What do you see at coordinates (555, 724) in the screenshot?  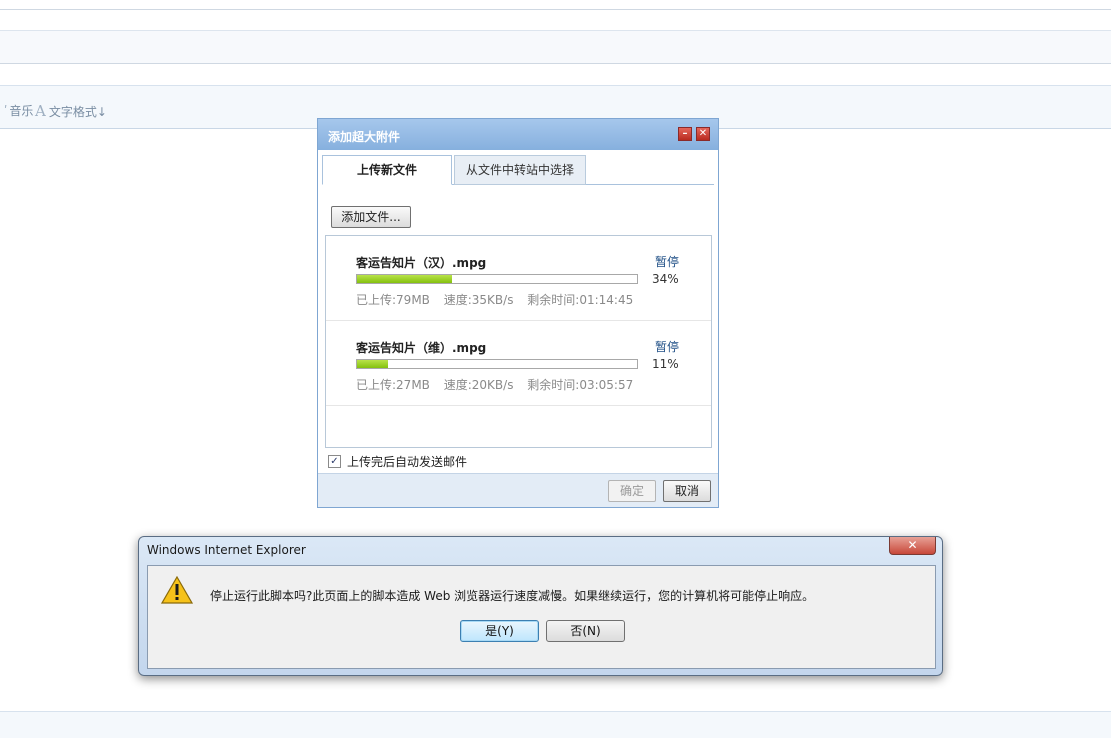 I see `page-footer-strip` at bounding box center [555, 724].